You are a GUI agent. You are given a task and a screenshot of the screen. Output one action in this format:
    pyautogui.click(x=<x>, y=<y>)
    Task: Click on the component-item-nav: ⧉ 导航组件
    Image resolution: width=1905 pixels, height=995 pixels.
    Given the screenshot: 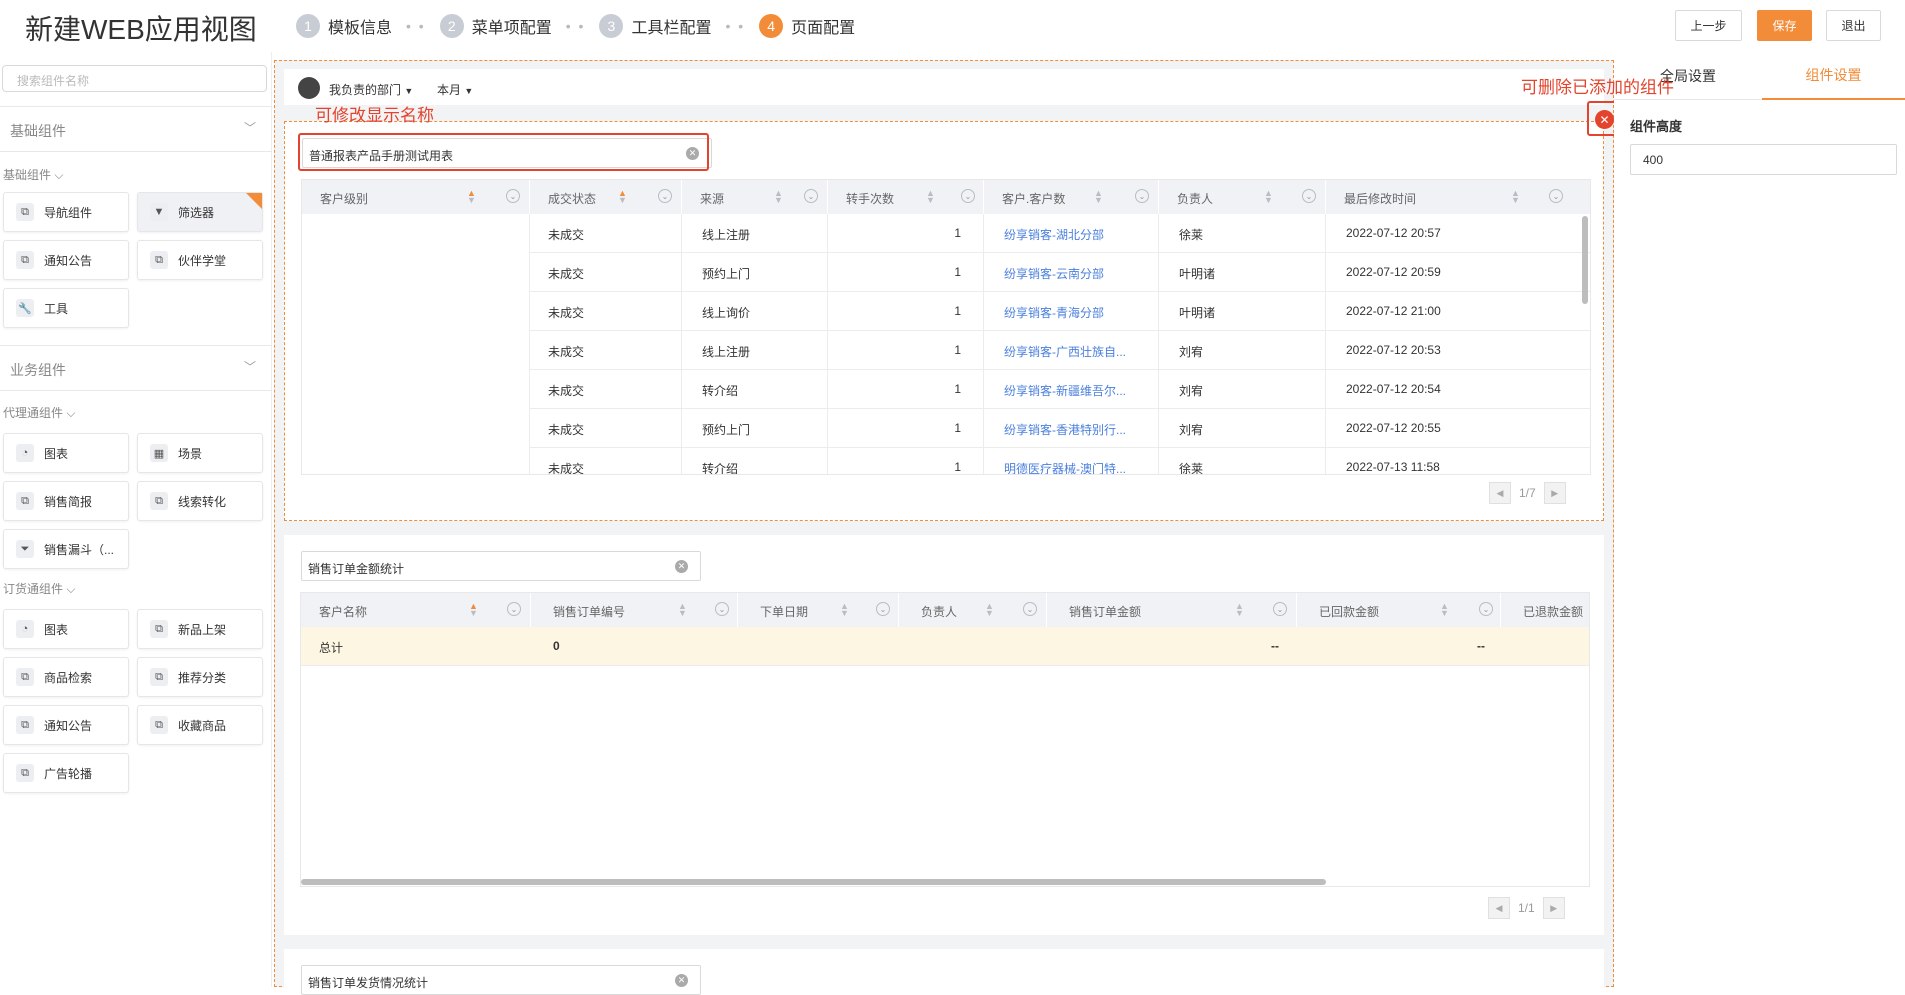 What is the action you would take?
    pyautogui.click(x=66, y=212)
    